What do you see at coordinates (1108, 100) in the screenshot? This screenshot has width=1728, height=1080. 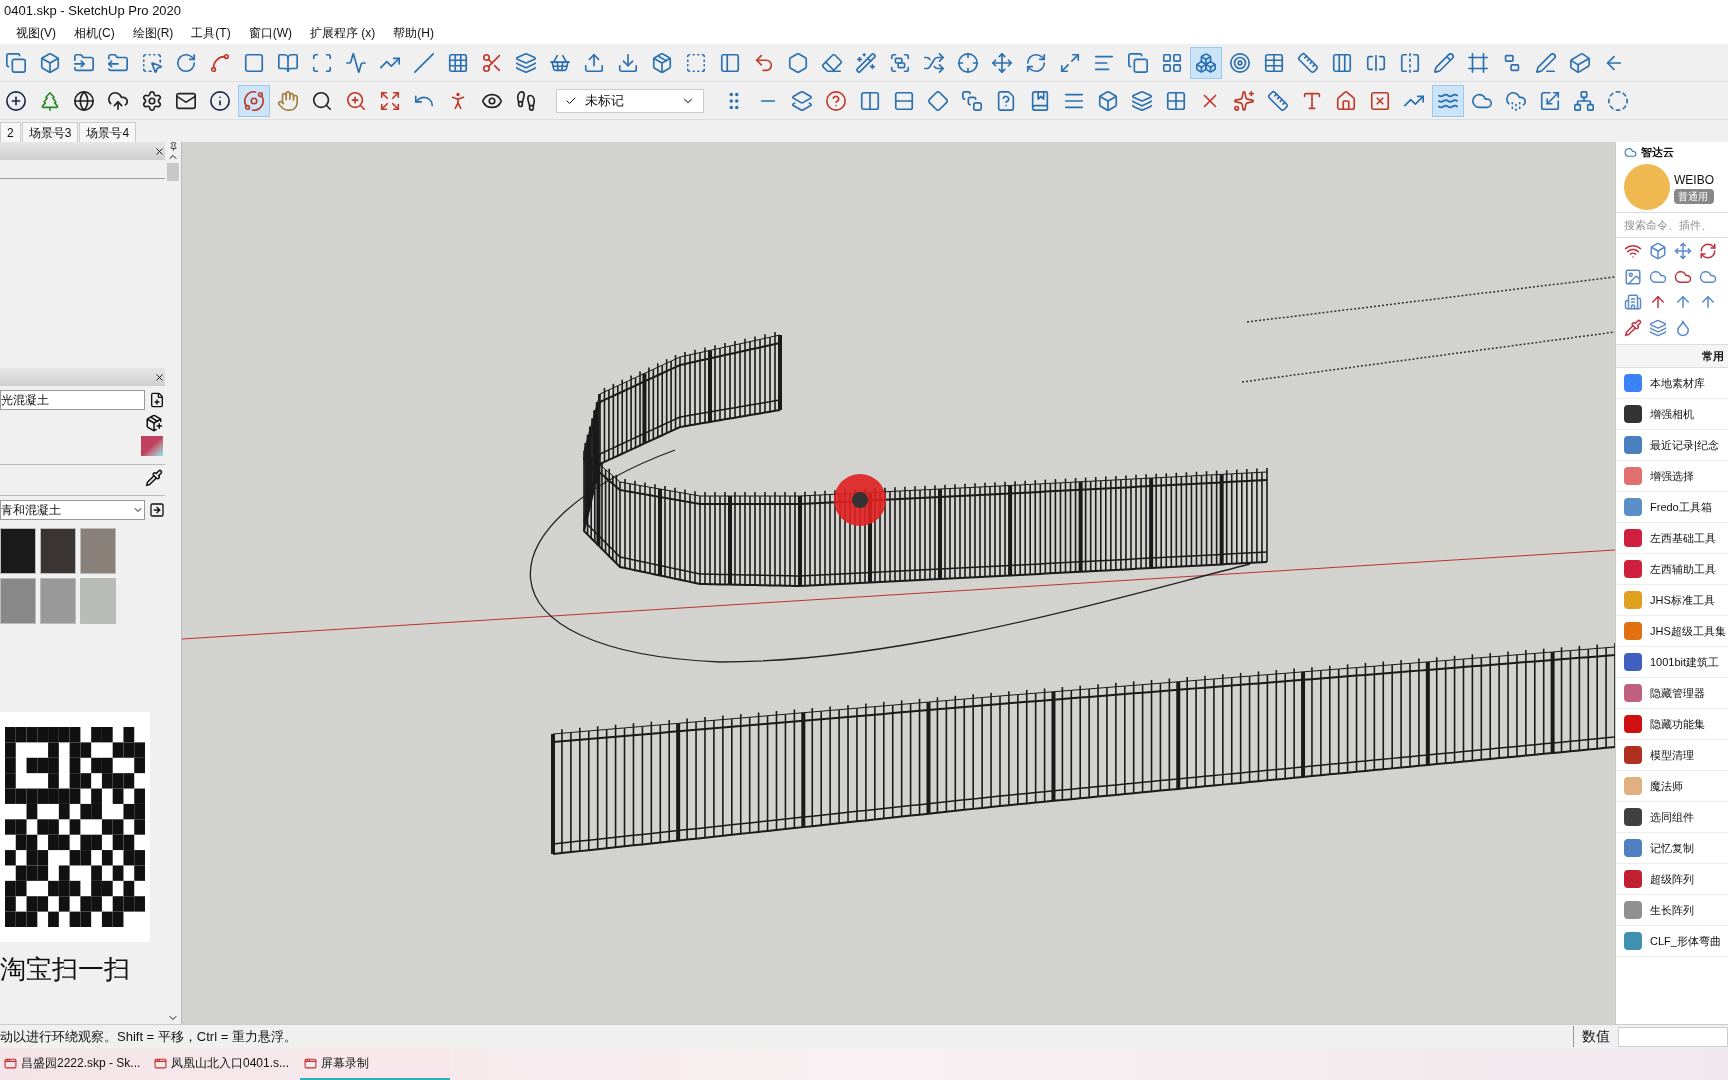 I see `solid-box-icon` at bounding box center [1108, 100].